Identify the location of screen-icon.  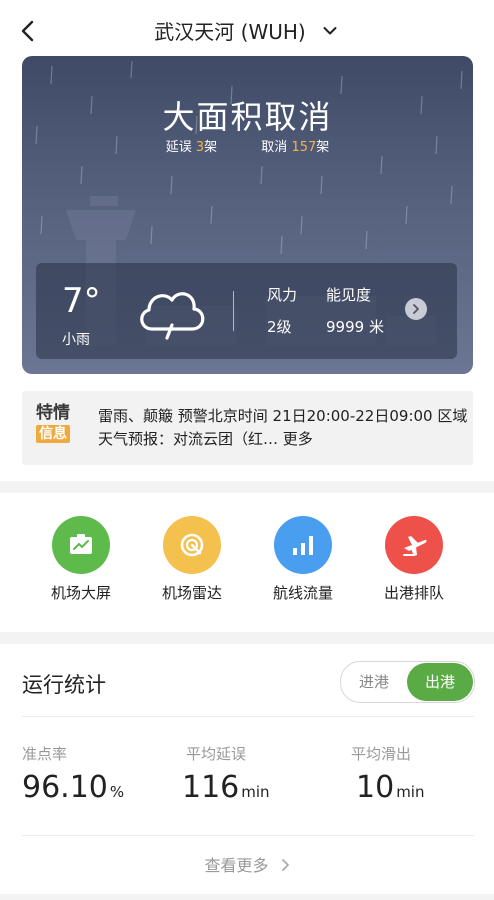
(81, 545).